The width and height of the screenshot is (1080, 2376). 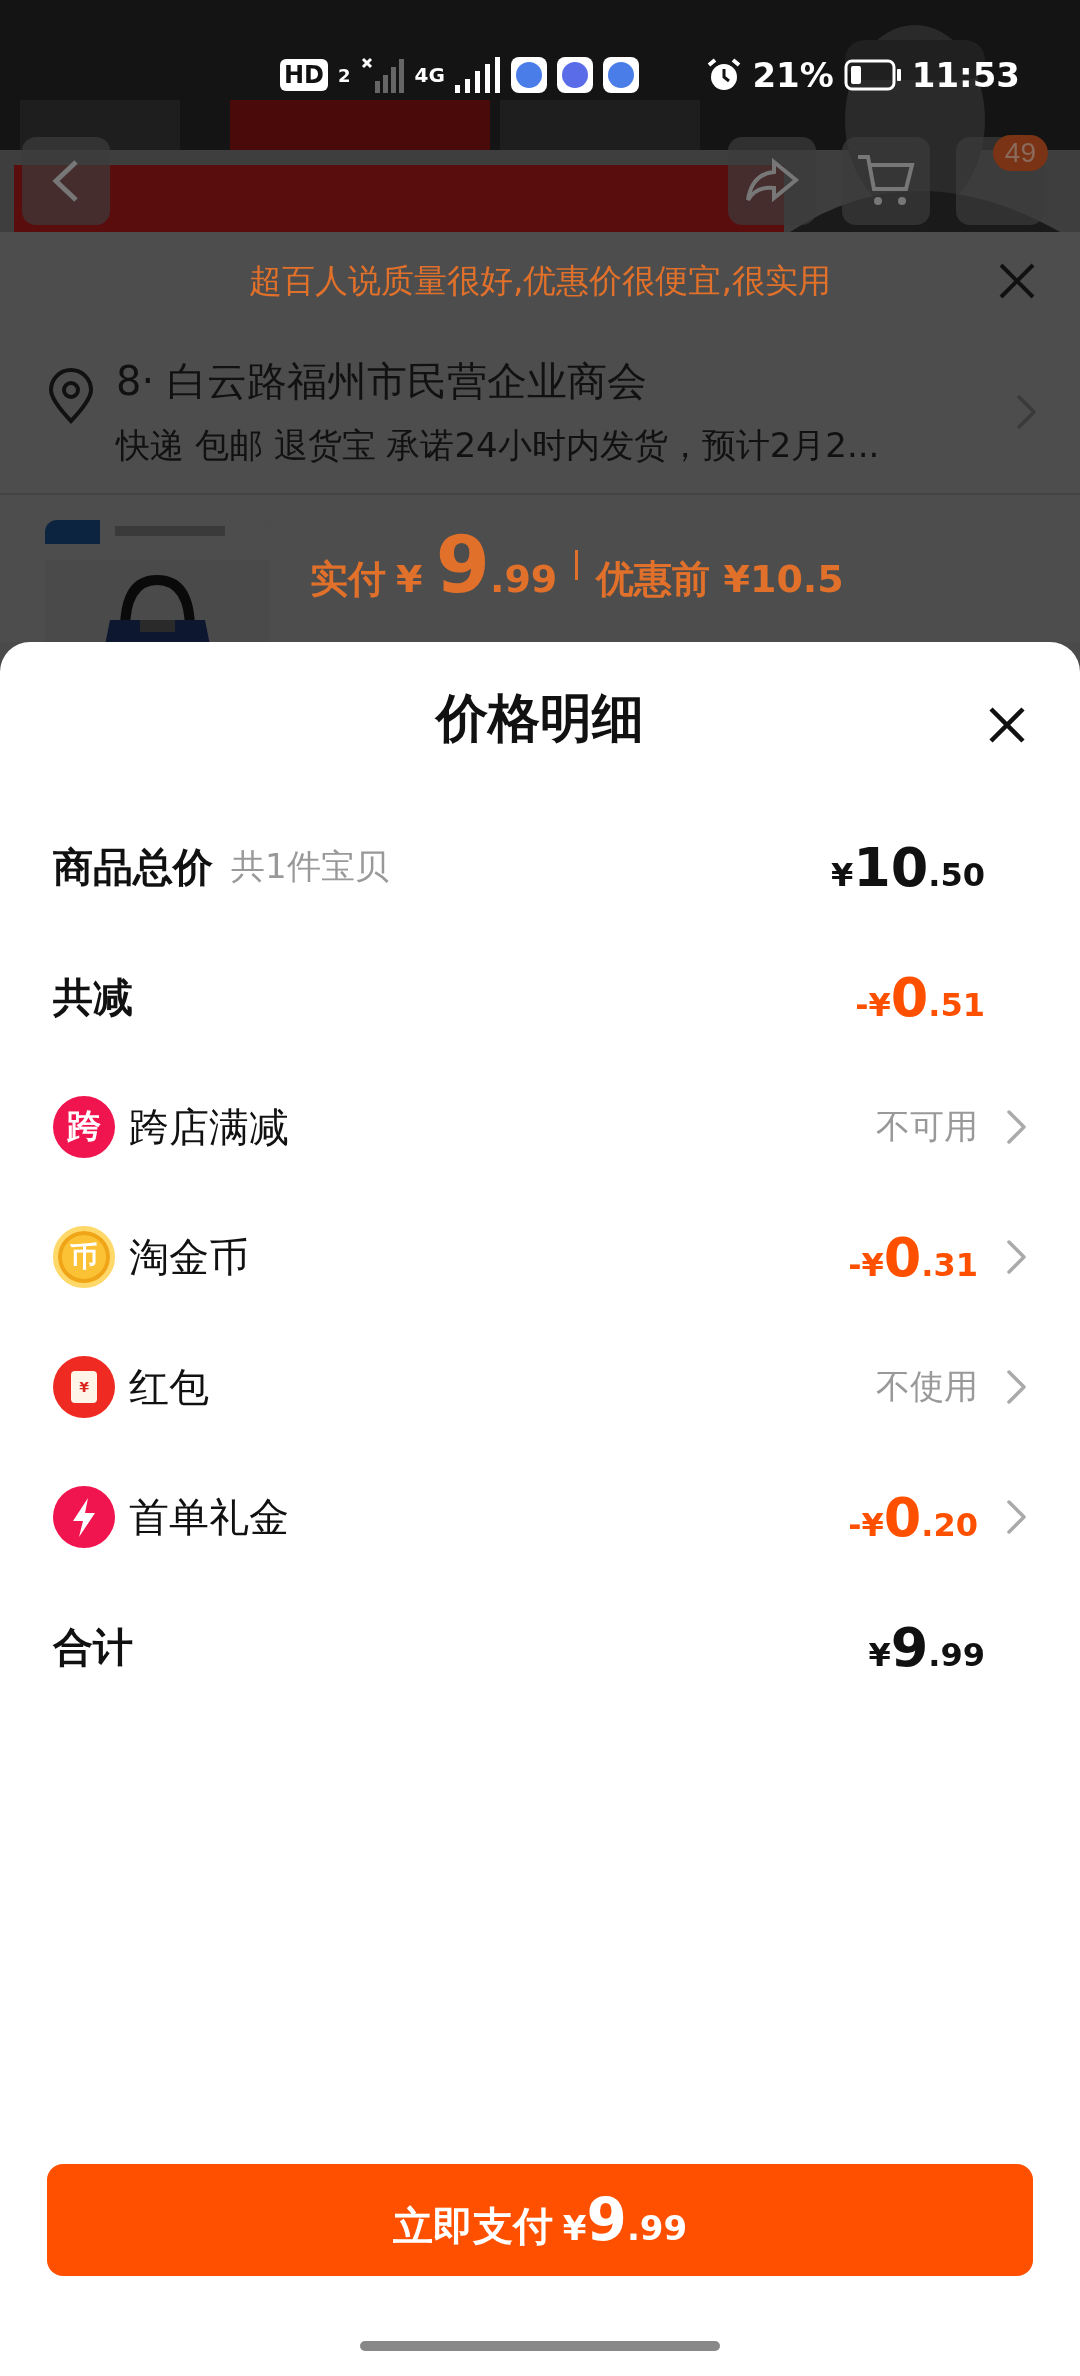 I want to click on sim-label: 2, so click(x=344, y=75).